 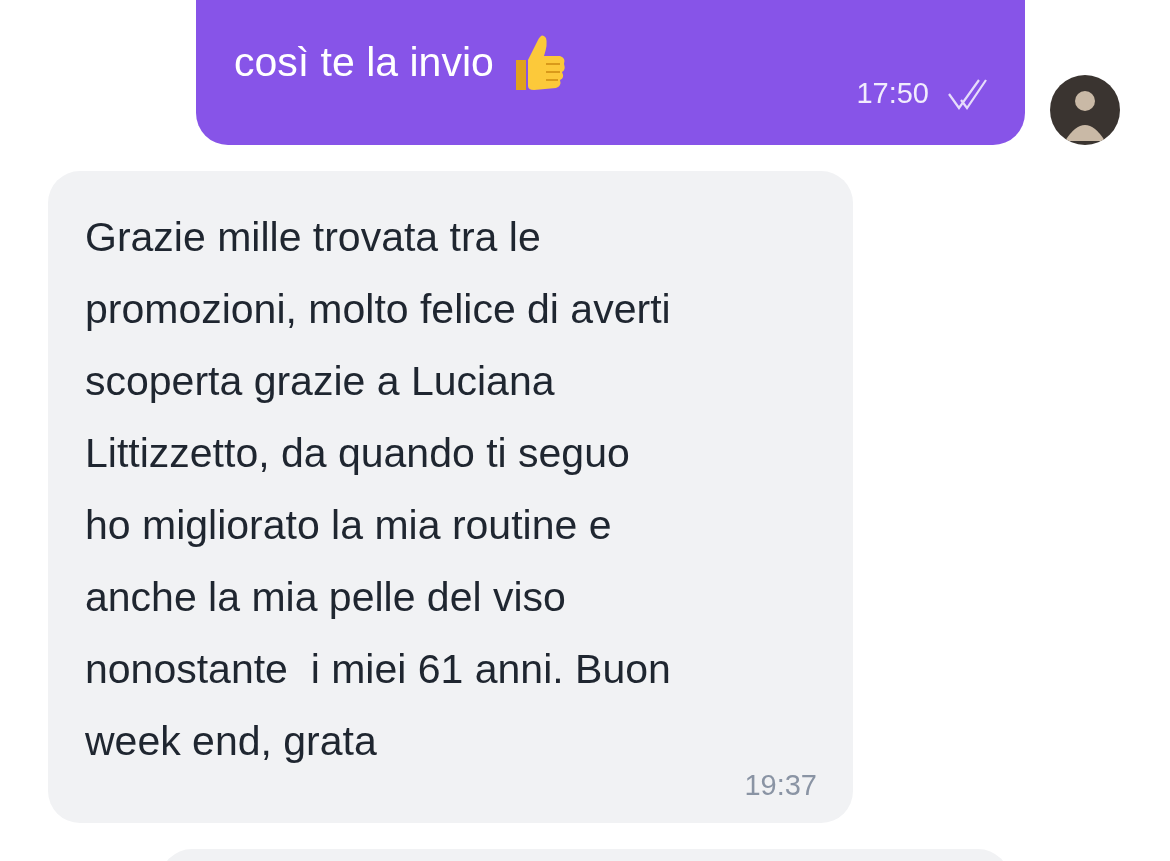 What do you see at coordinates (892, 93) in the screenshot?
I see `message-time: 17:50` at bounding box center [892, 93].